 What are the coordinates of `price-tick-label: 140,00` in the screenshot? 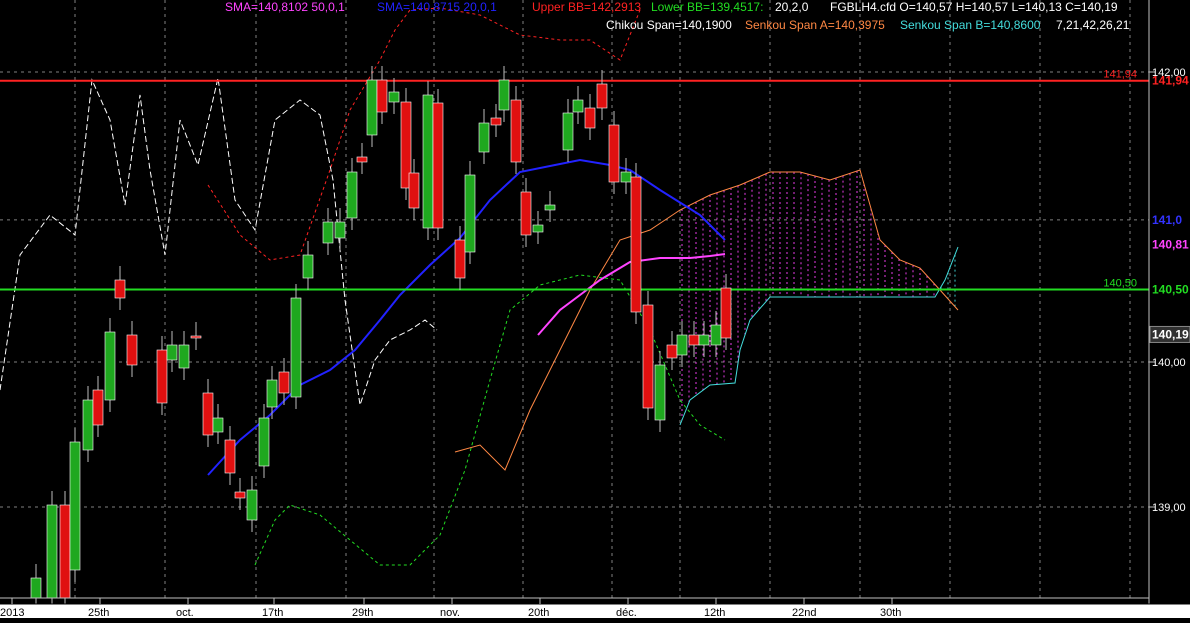 It's located at (1169, 363).